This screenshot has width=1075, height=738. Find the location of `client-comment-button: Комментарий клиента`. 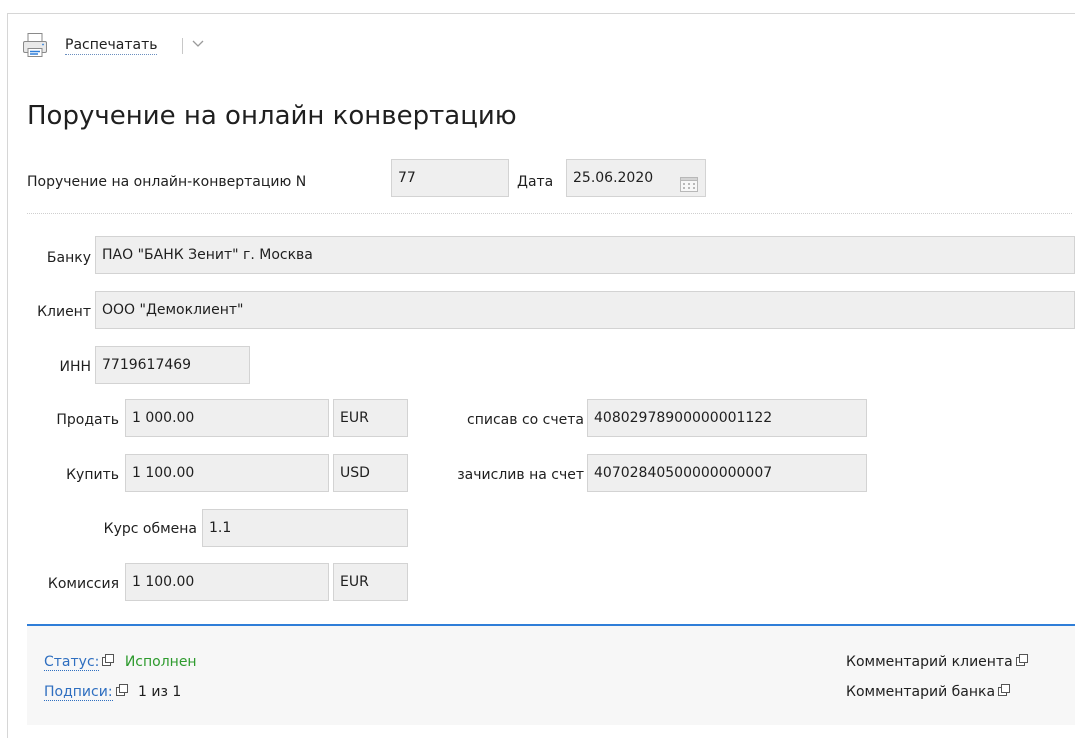

client-comment-button: Комментарий клиента is located at coordinates (937, 662).